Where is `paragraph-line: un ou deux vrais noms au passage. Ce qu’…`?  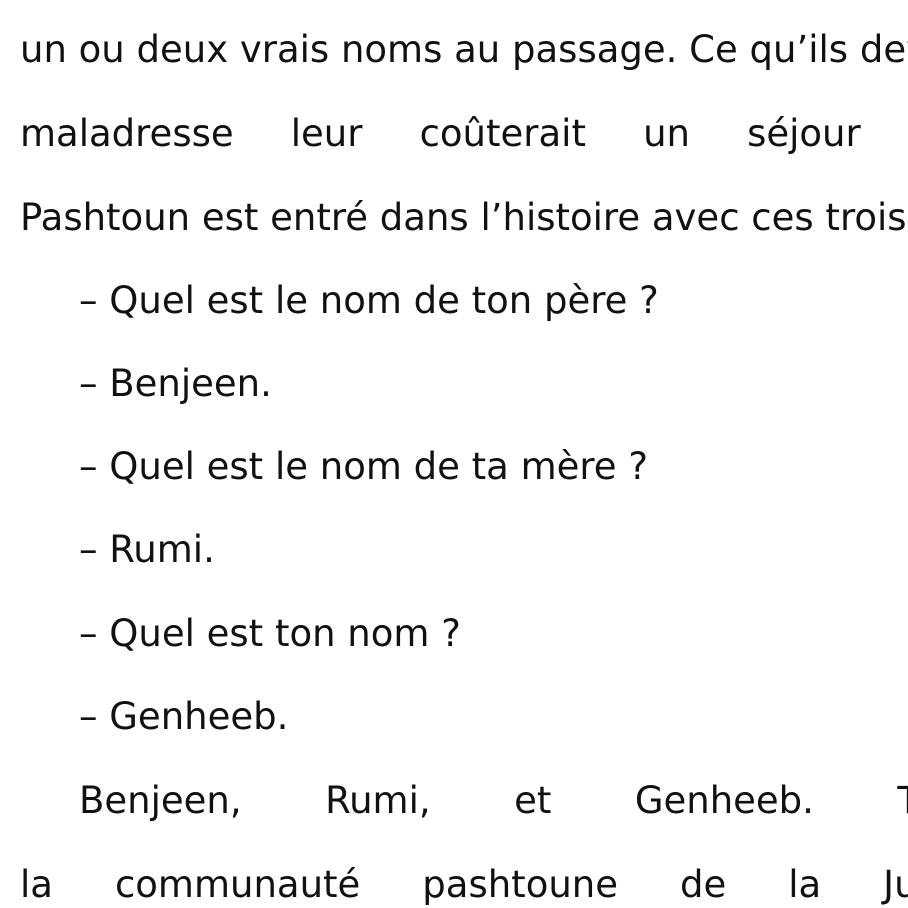 paragraph-line: un ou deux vrais noms au passage. Ce qu’… is located at coordinates (464, 49).